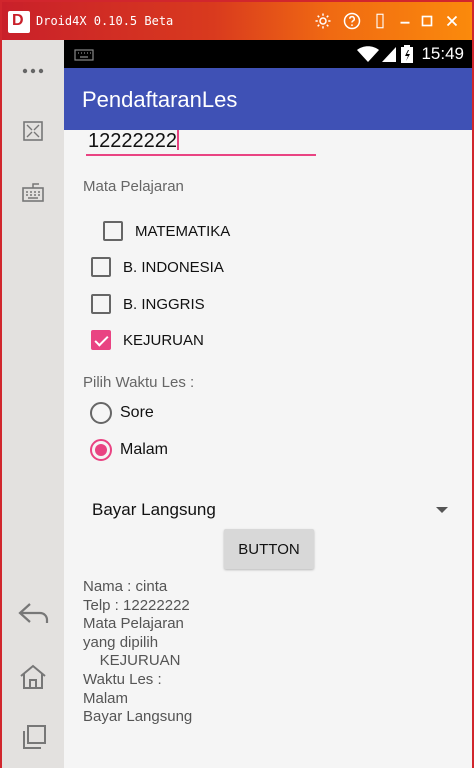 Image resolution: width=474 pixels, height=768 pixels. I want to click on payment-spinner: Bayar Langsung, so click(268, 510).